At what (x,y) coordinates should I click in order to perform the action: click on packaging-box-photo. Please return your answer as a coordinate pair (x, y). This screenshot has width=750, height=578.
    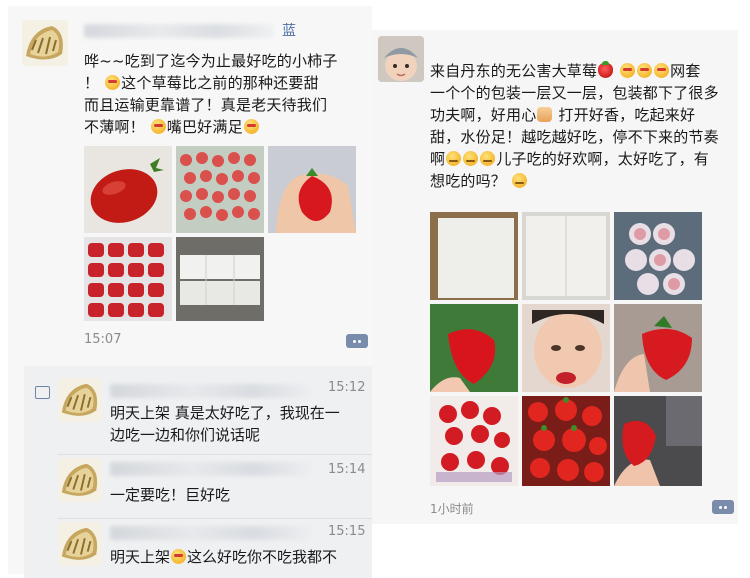
    Looking at the image, I should click on (220, 279).